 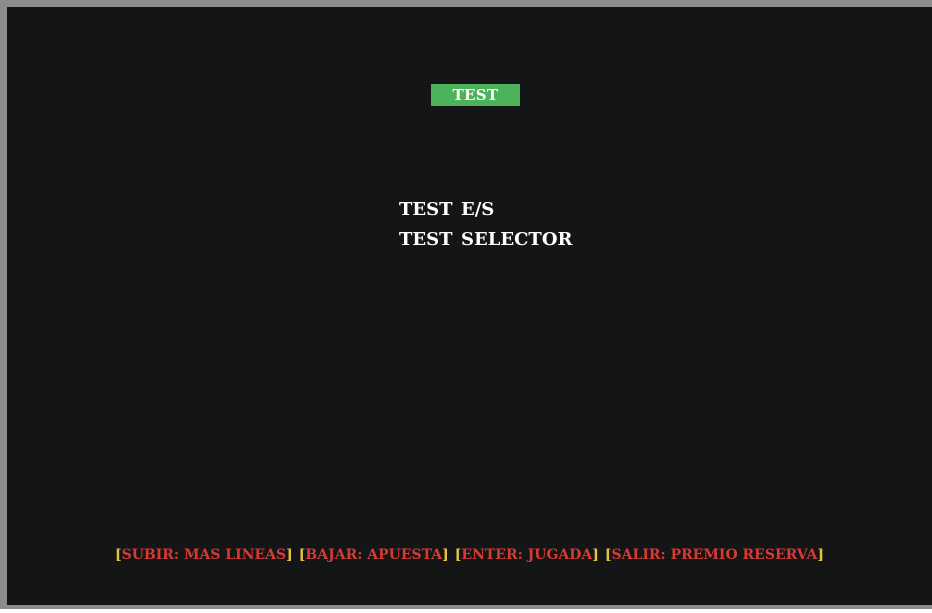 I want to click on key-hint-salir: [SALIR: PREMIO RESERVA], so click(x=714, y=555).